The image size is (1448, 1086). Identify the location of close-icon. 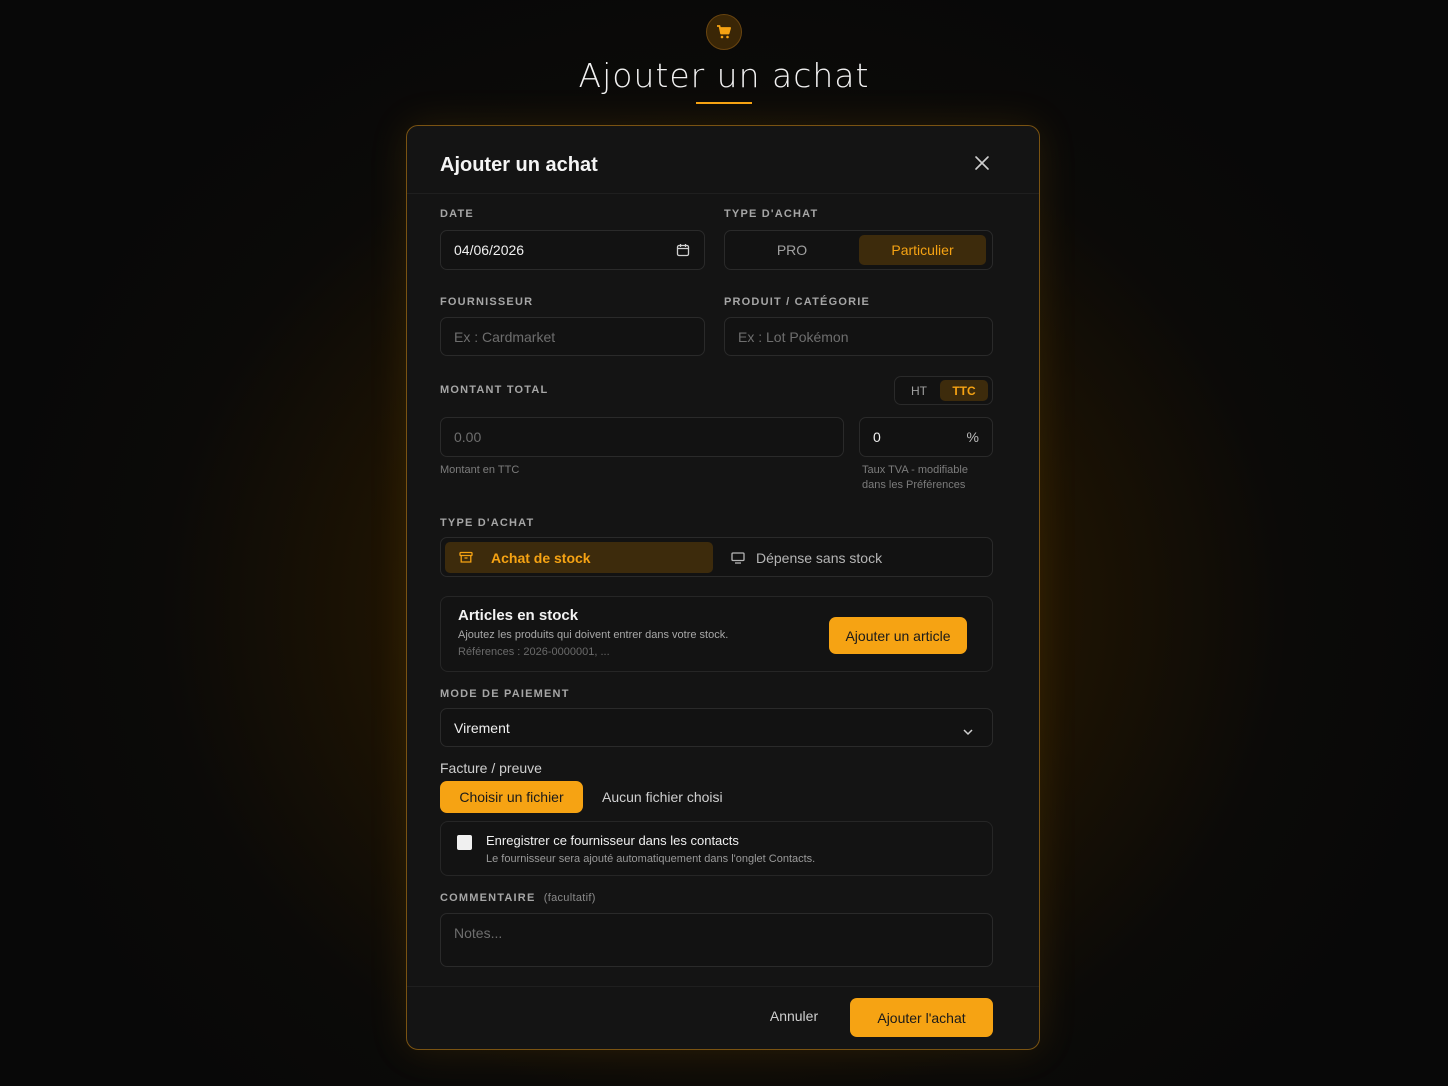
(982, 163).